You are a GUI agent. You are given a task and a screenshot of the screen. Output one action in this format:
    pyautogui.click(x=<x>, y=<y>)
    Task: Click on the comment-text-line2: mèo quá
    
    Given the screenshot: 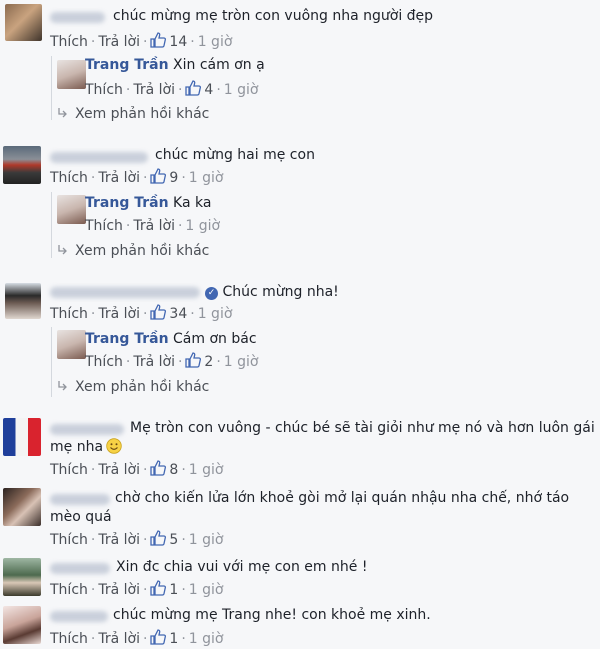 What is the action you would take?
    pyautogui.click(x=81, y=517)
    